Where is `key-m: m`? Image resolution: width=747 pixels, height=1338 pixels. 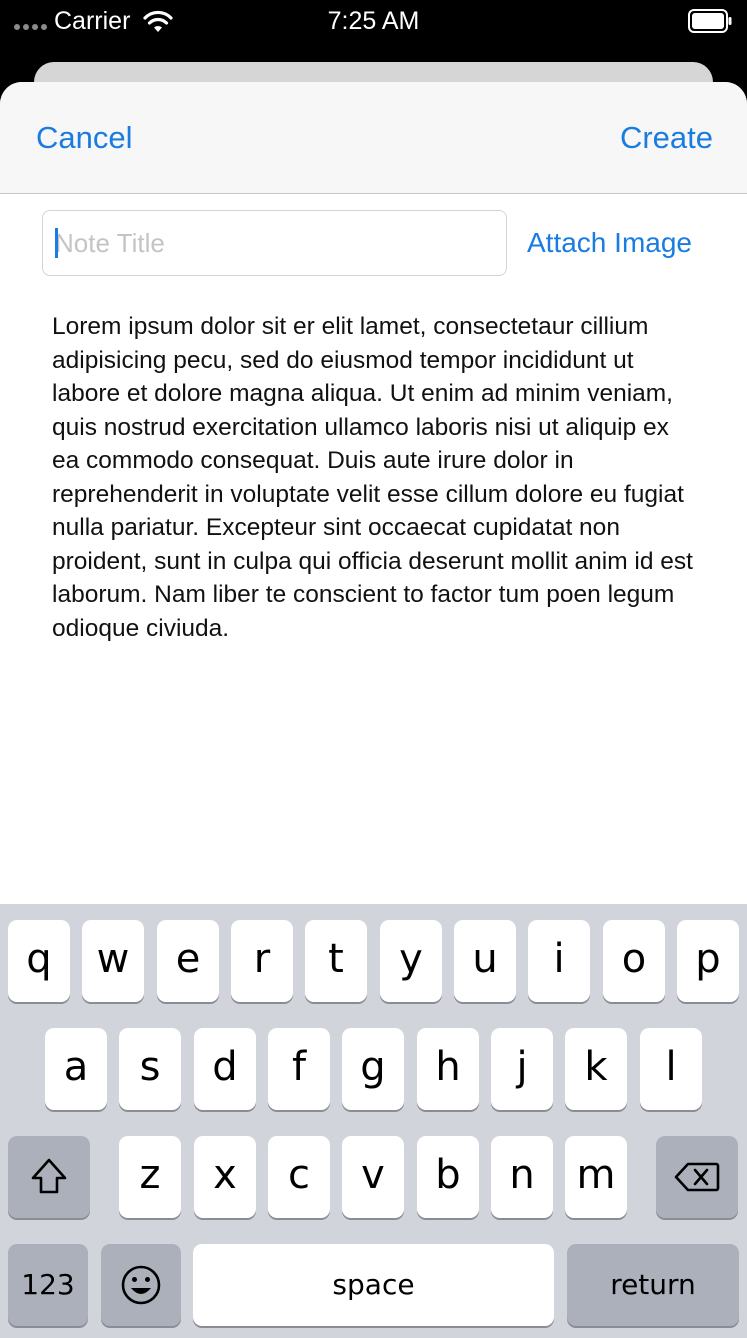 key-m: m is located at coordinates (596, 1177).